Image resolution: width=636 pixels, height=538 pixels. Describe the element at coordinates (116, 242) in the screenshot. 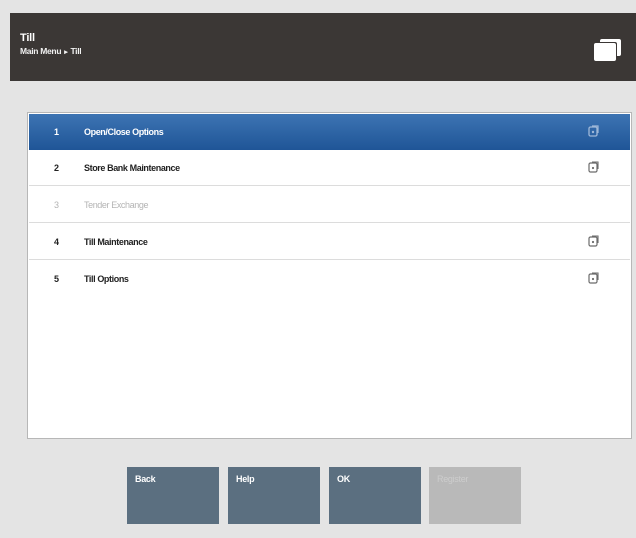

I see `menu-item-label: Till Maintenance` at that location.